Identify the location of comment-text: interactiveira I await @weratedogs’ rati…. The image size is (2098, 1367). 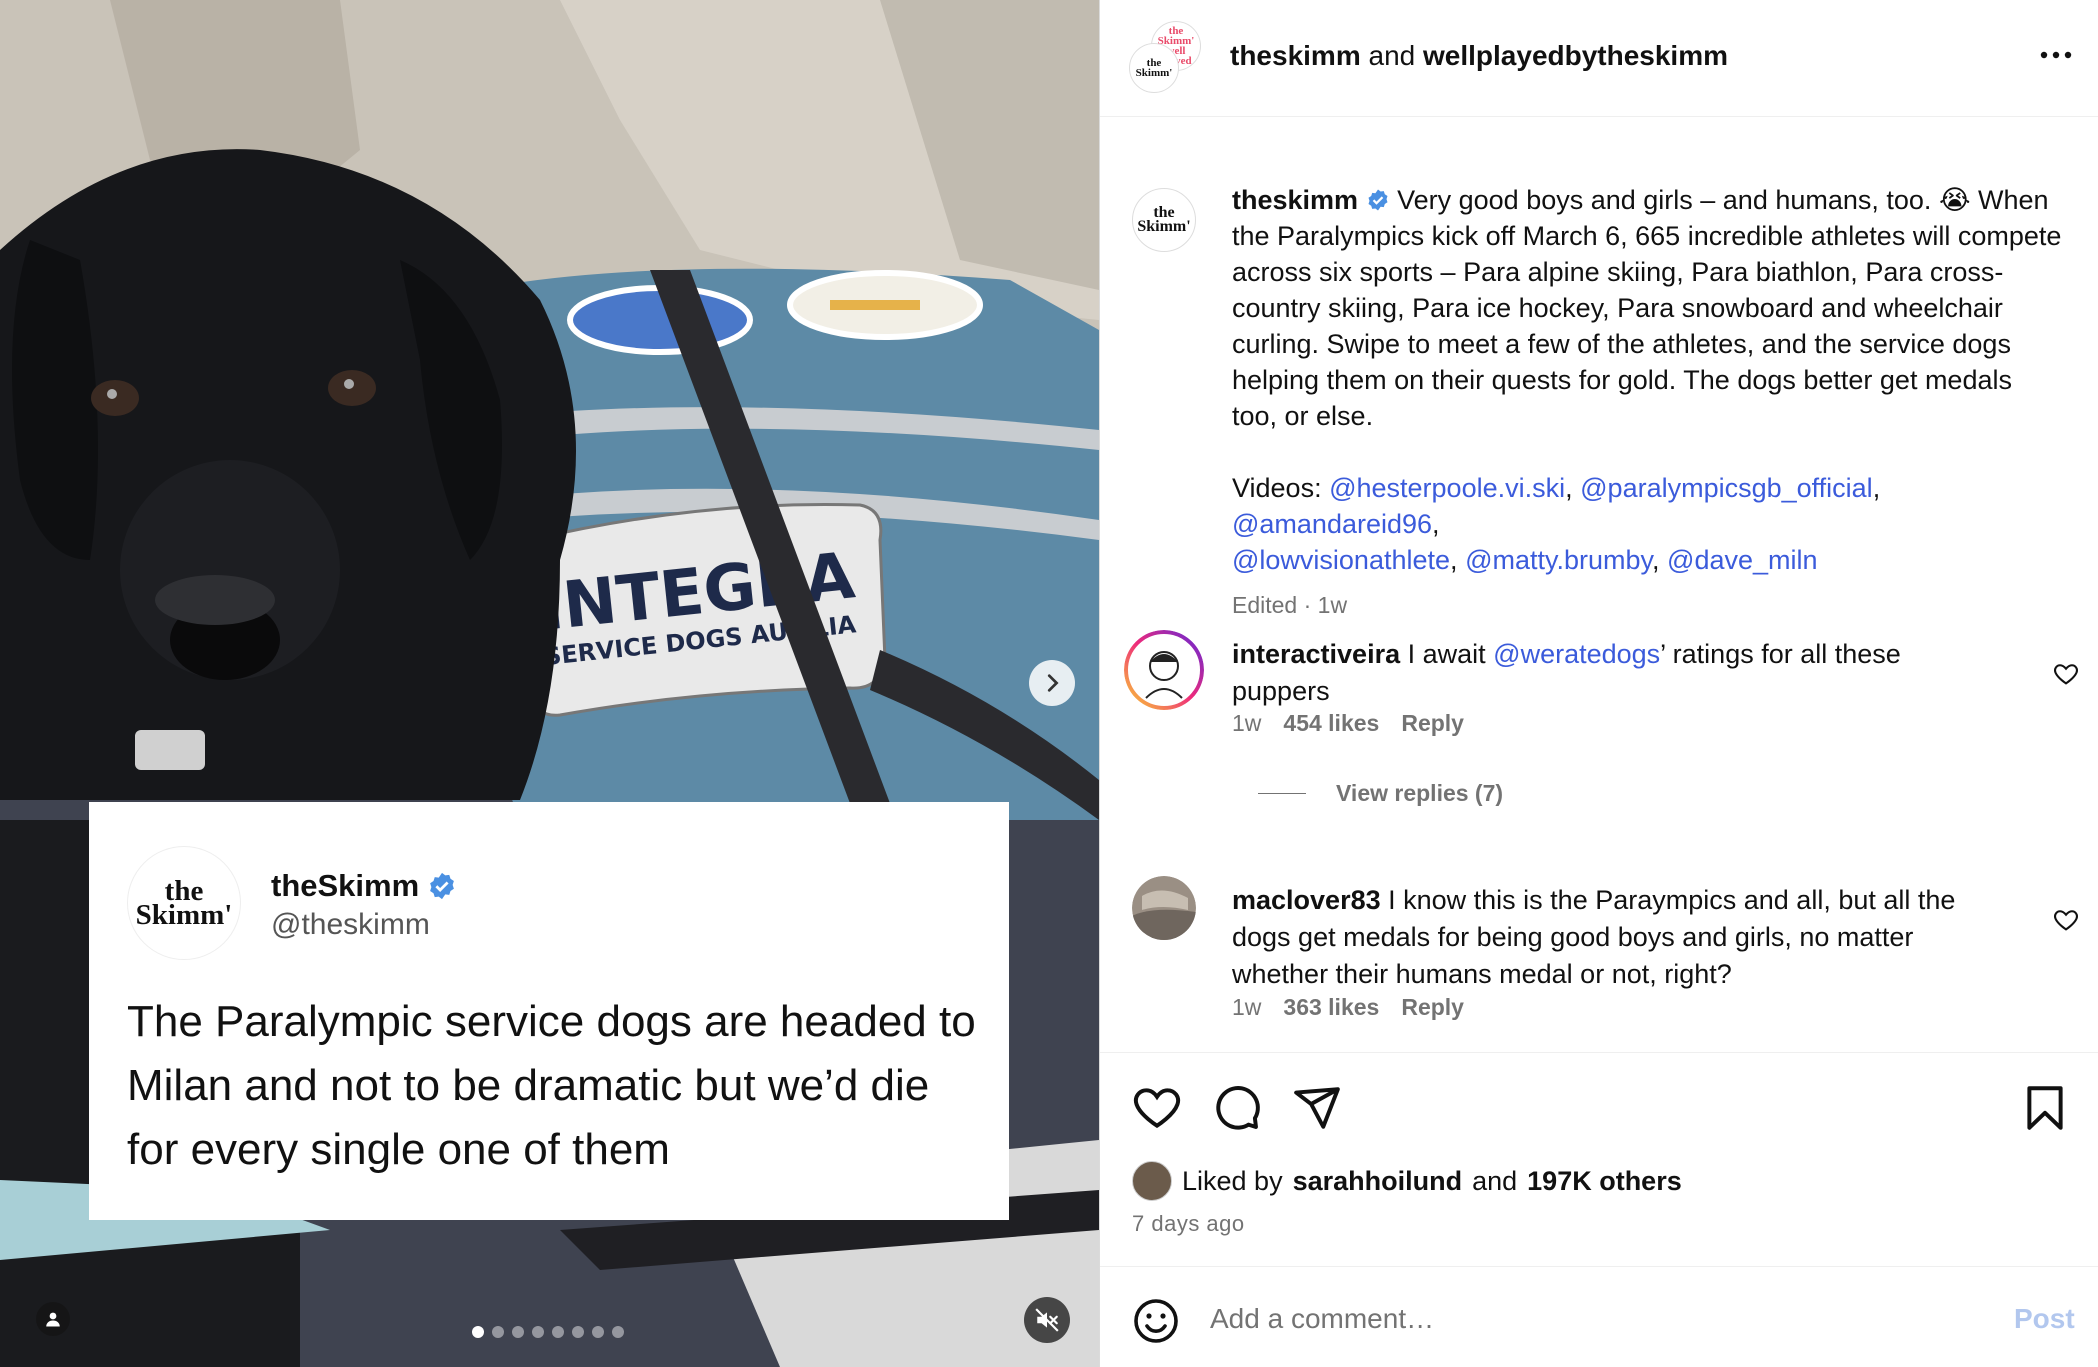
(1612, 673).